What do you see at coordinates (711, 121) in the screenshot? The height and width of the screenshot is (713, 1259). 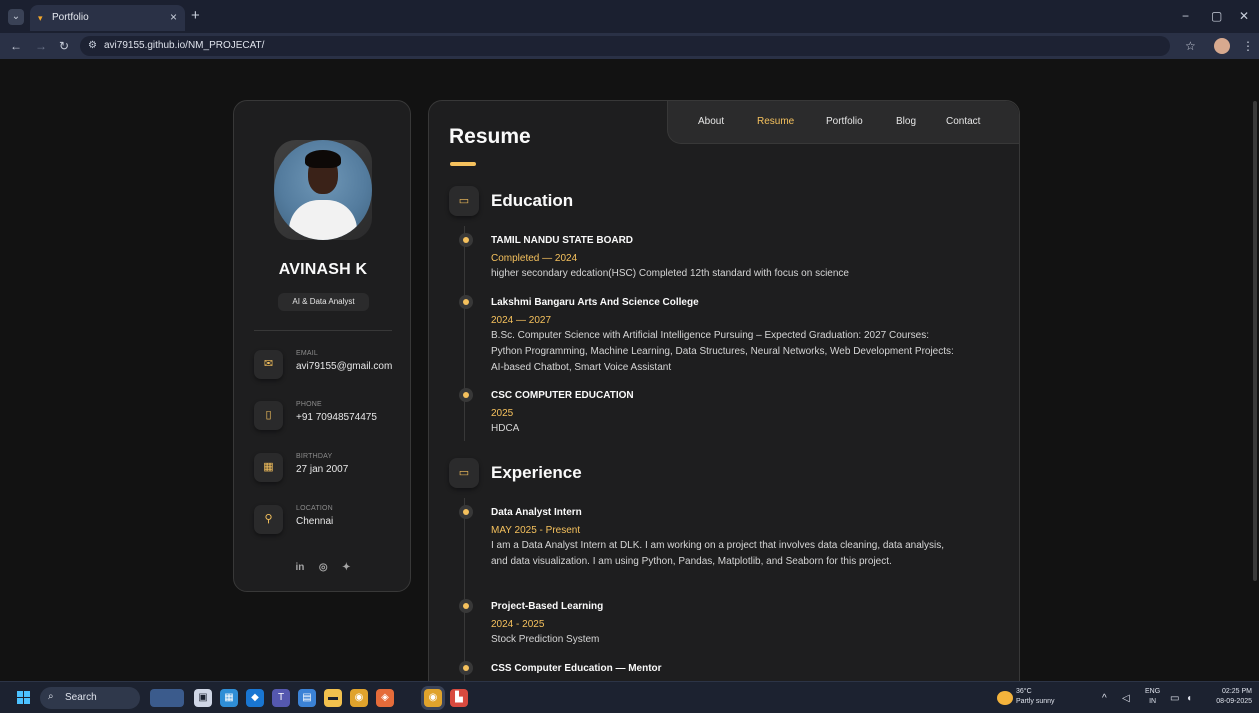 I see `nav-about: About` at bounding box center [711, 121].